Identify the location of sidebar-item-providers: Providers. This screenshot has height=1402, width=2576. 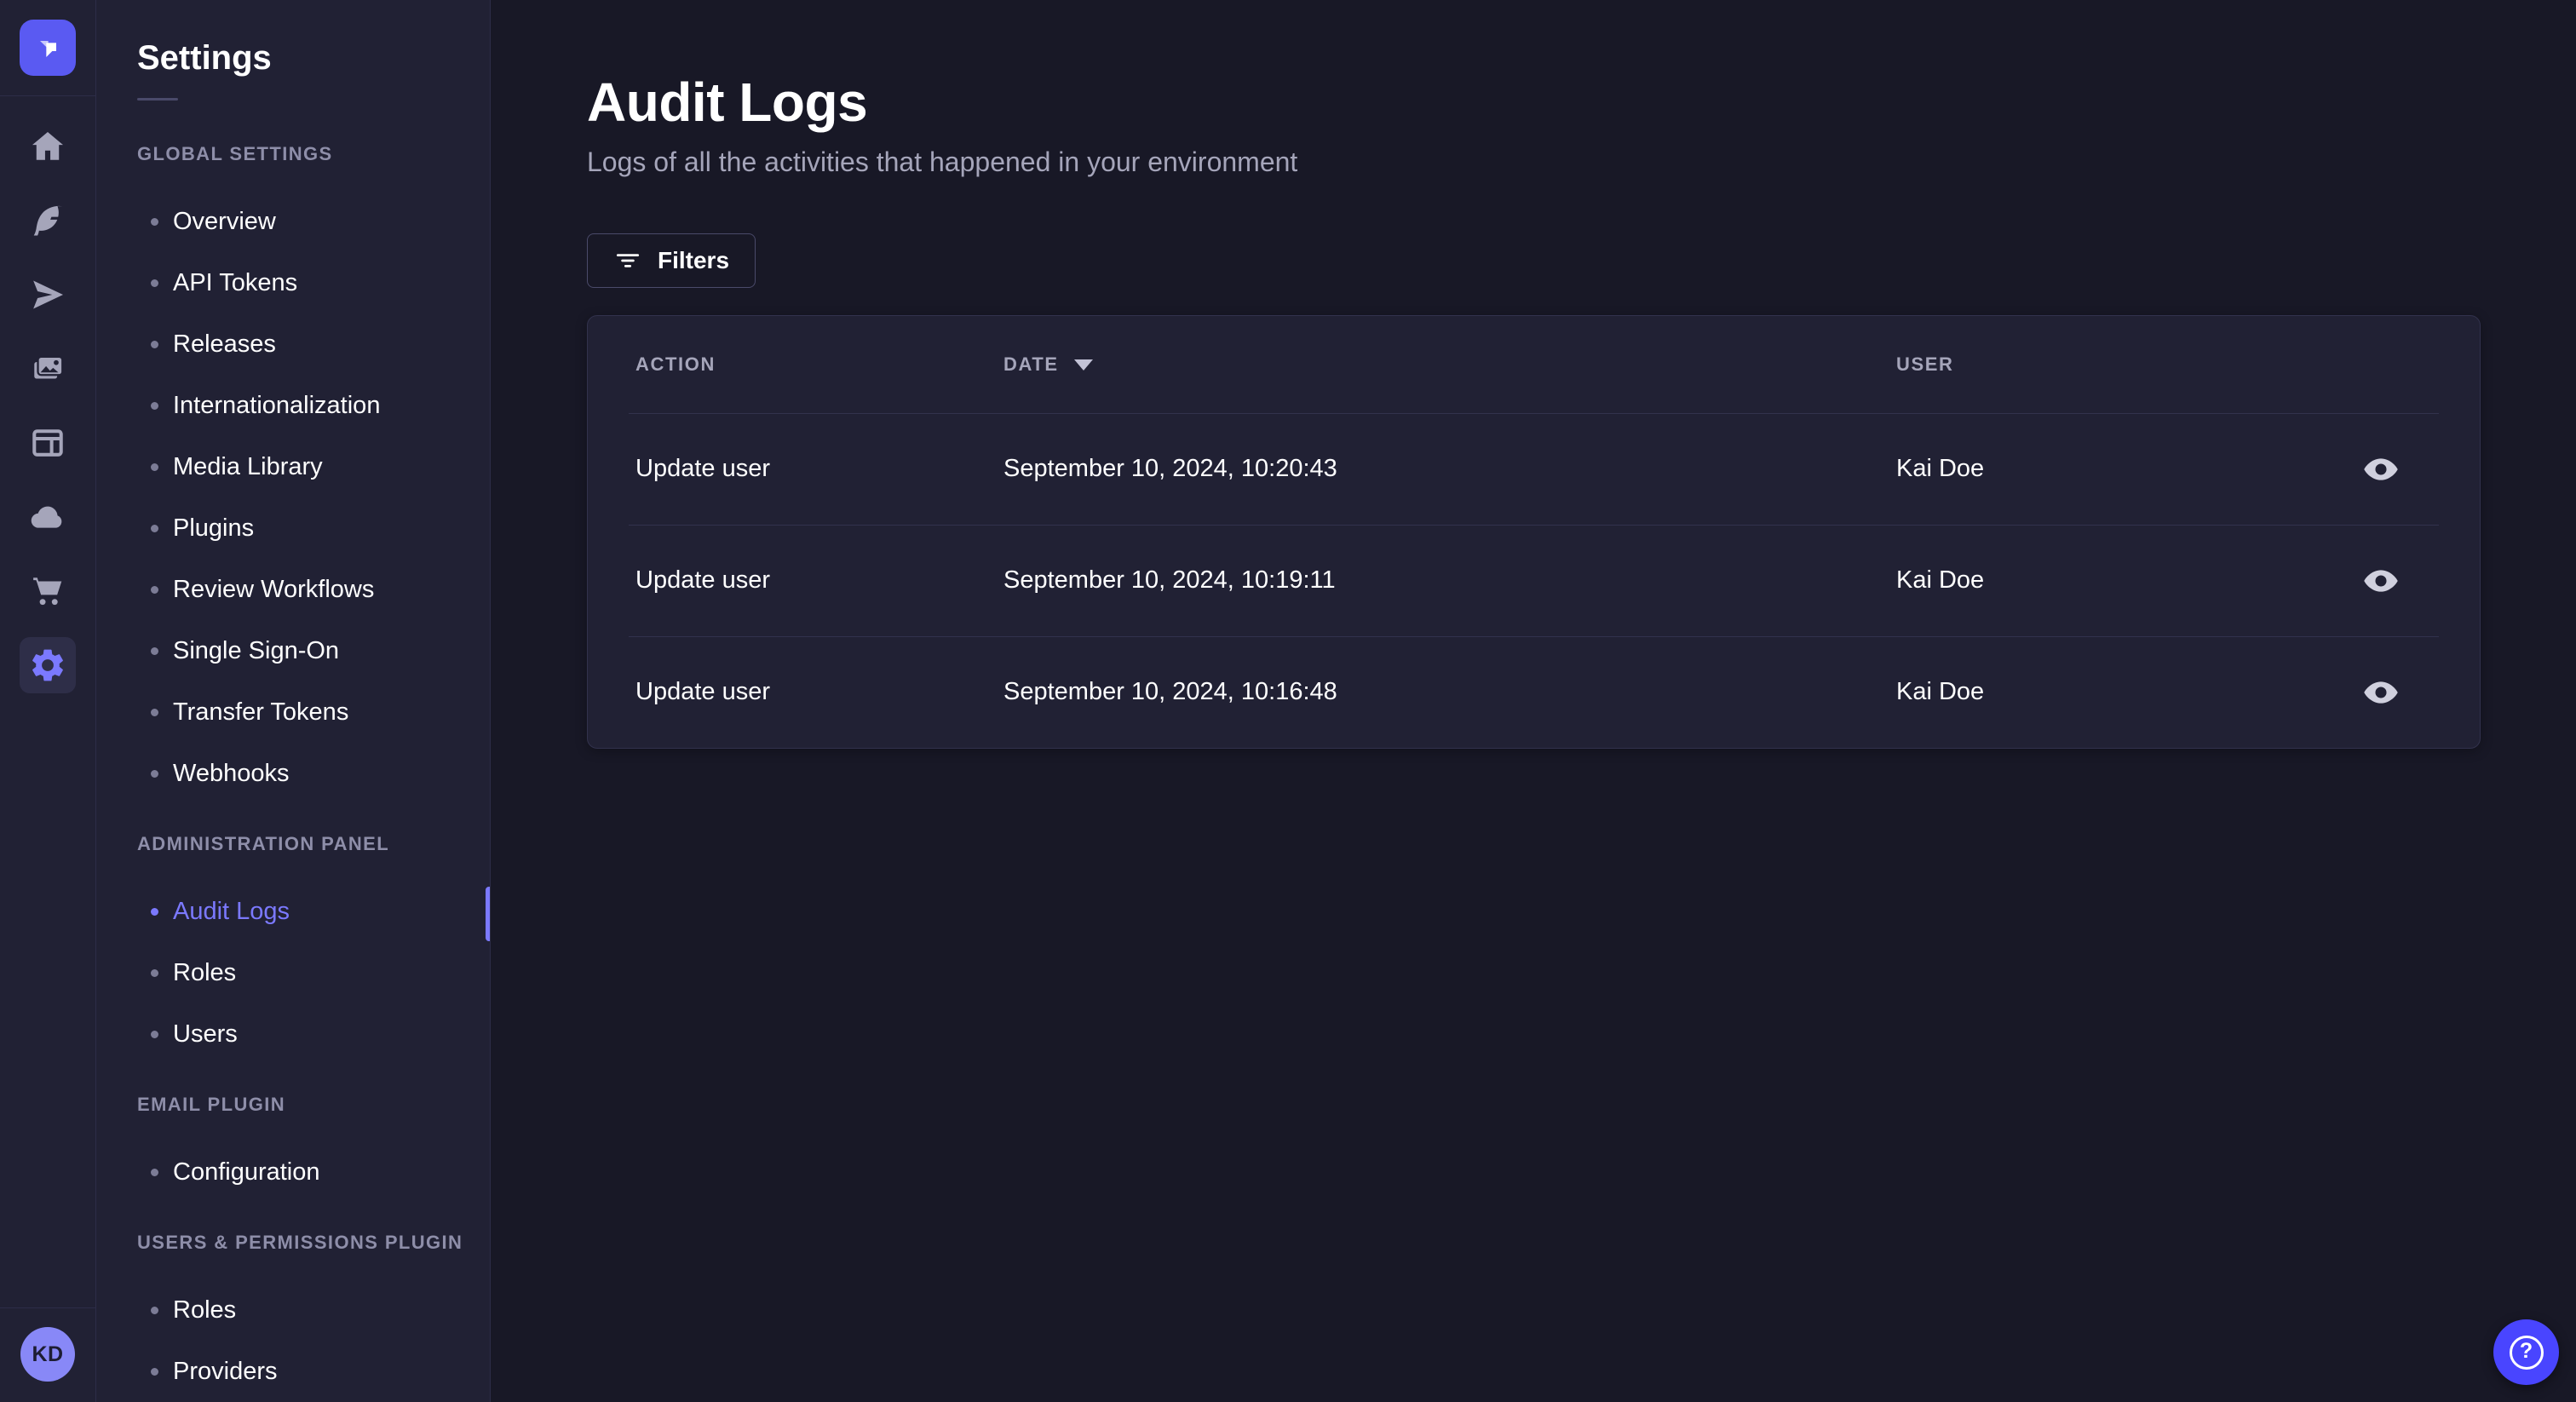
(293, 1371).